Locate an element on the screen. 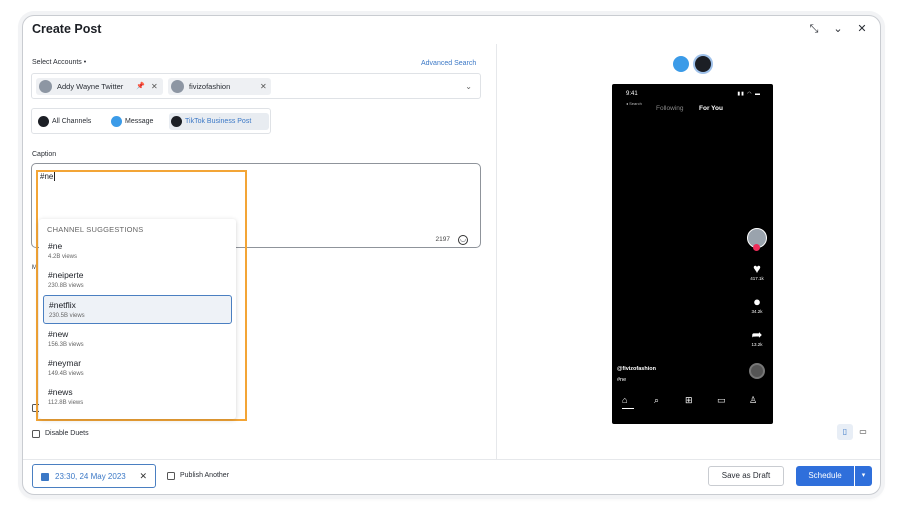 The image size is (904, 510). follow-plus-icon is located at coordinates (756, 247).